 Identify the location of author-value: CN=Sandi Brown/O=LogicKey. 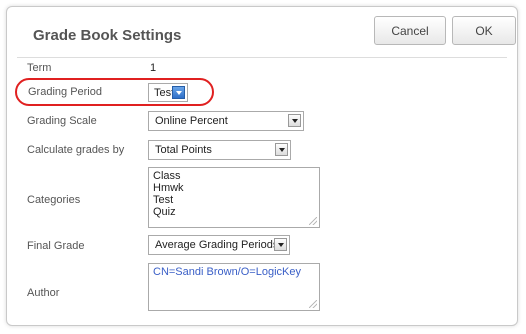
(227, 272).